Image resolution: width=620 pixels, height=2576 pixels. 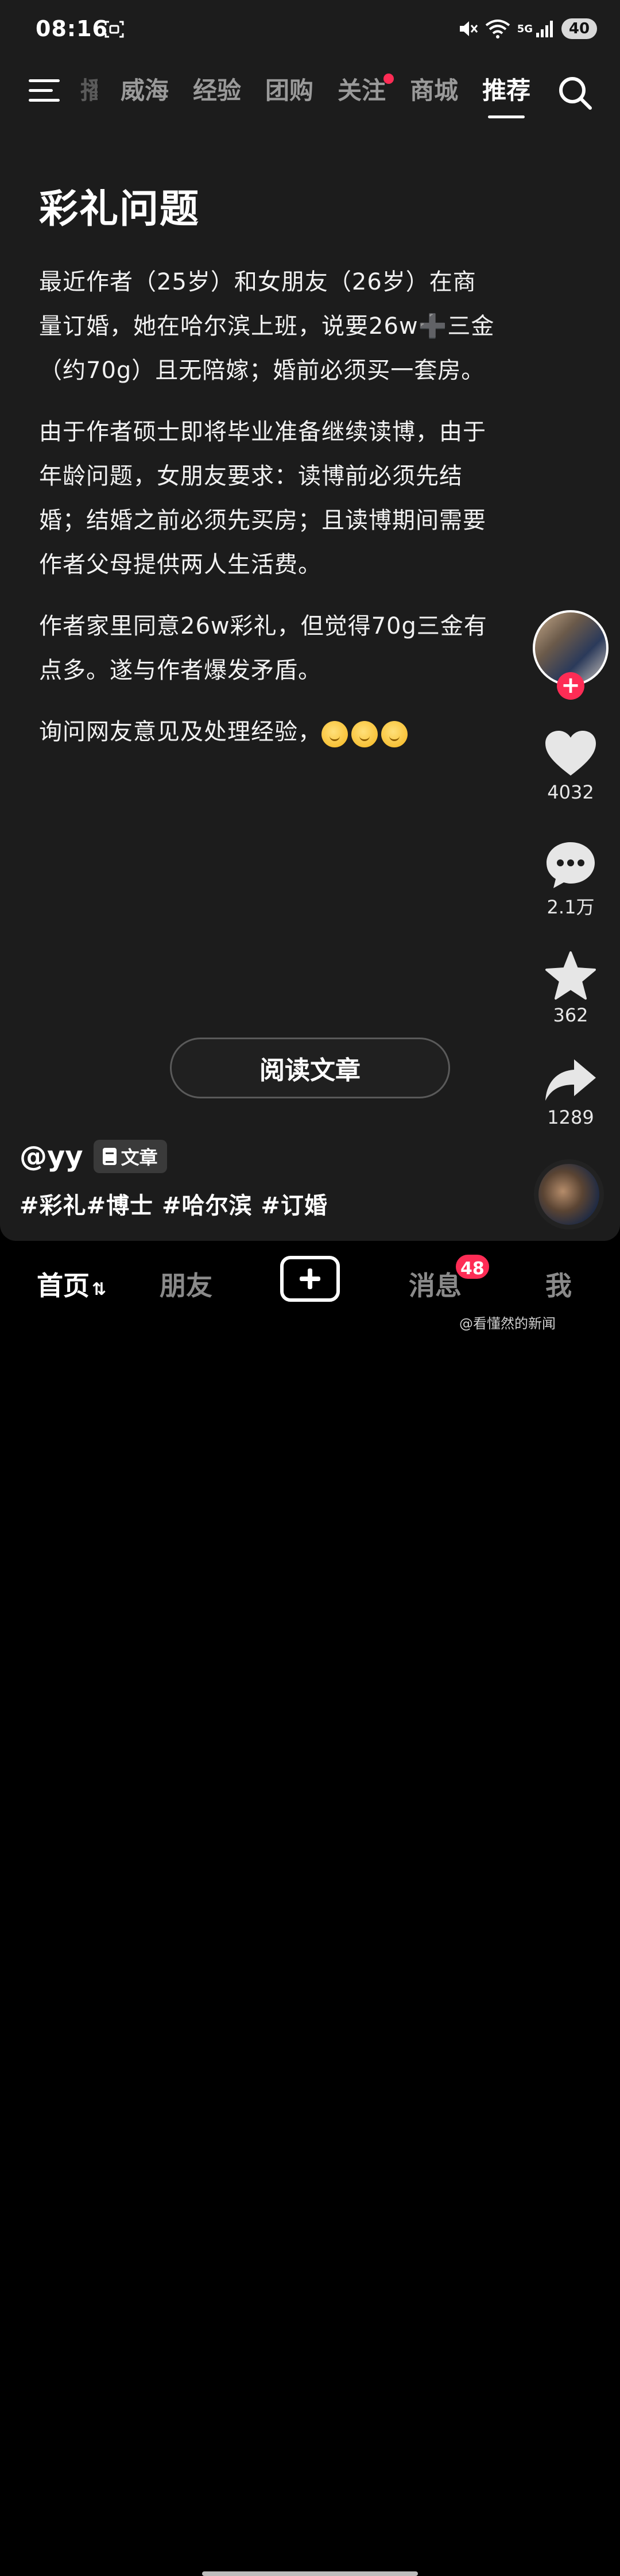 What do you see at coordinates (571, 907) in the screenshot?
I see `comment-count: 2.1万` at bounding box center [571, 907].